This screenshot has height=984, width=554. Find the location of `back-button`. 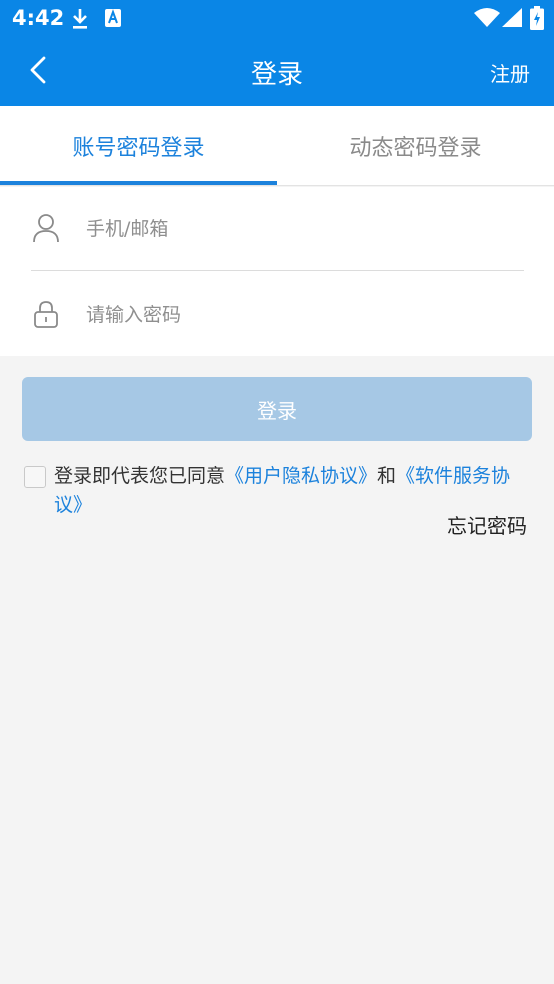

back-button is located at coordinates (38, 72).